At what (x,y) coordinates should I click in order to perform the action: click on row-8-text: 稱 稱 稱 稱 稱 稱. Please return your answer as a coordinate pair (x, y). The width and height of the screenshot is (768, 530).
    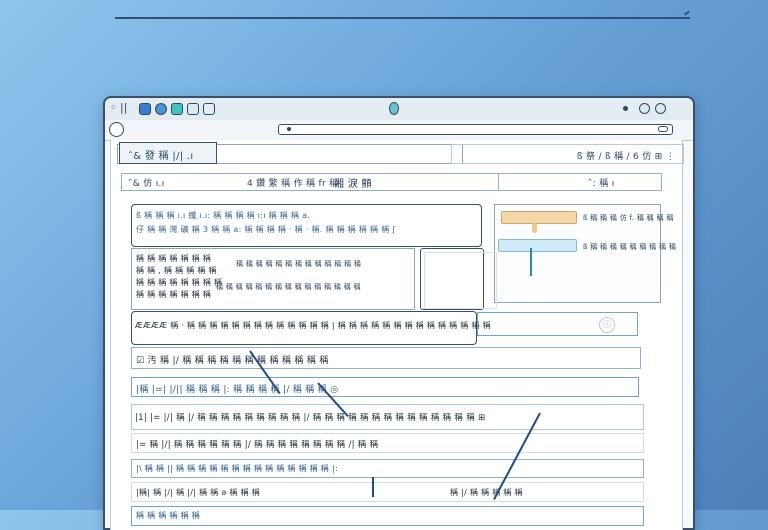
    Looking at the image, I should click on (168, 515).